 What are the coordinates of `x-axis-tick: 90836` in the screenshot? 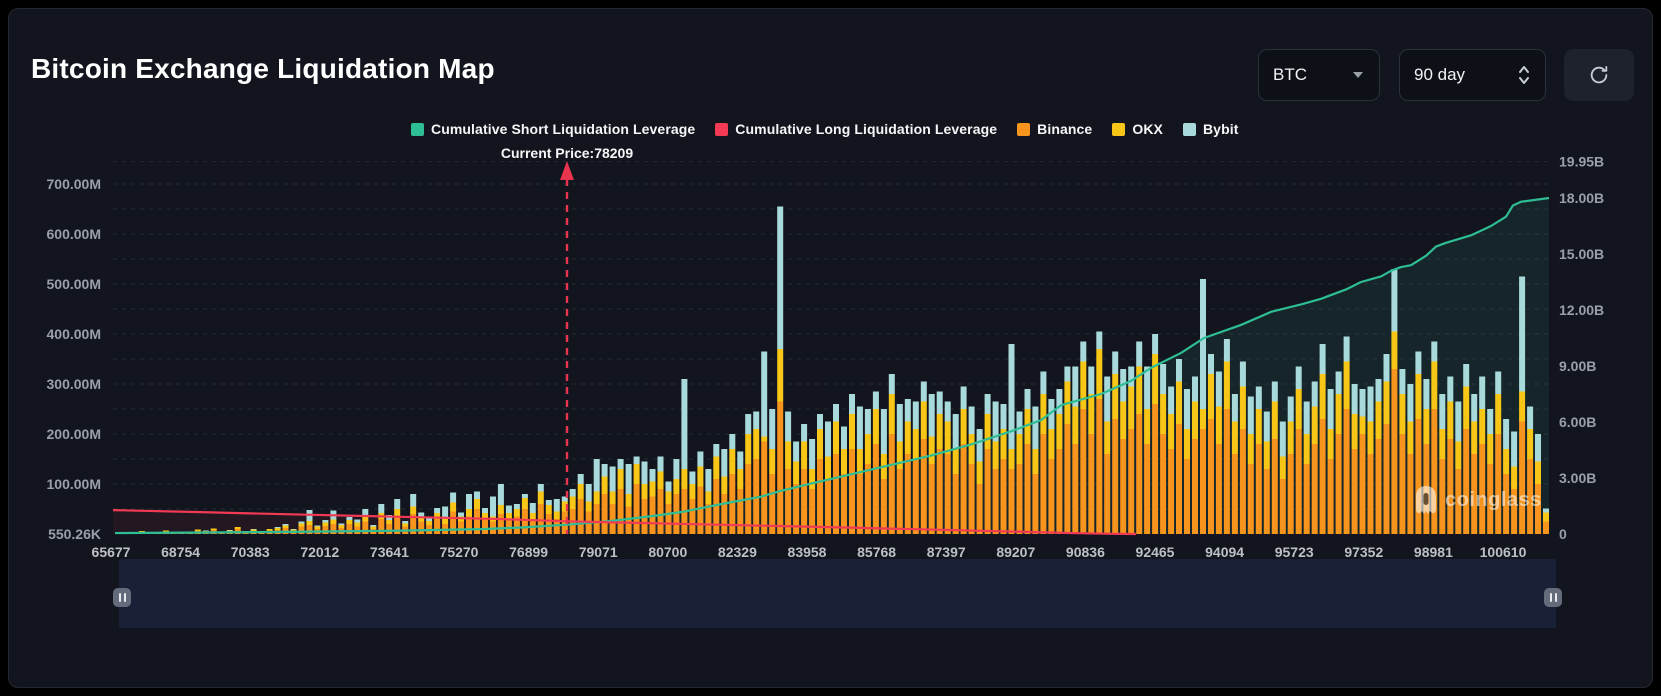 It's located at (1085, 552).